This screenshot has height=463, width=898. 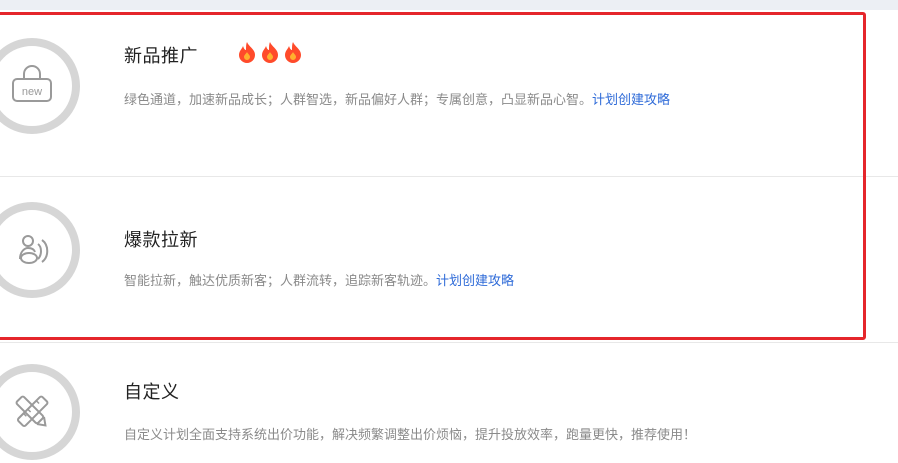 I want to click on pencil-ruler-icon, so click(x=40, y=412).